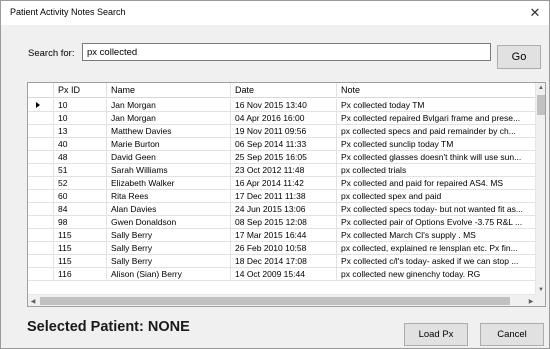 The image size is (550, 349). I want to click on cell-date: 08 Sep 2015 12:08, so click(284, 222).